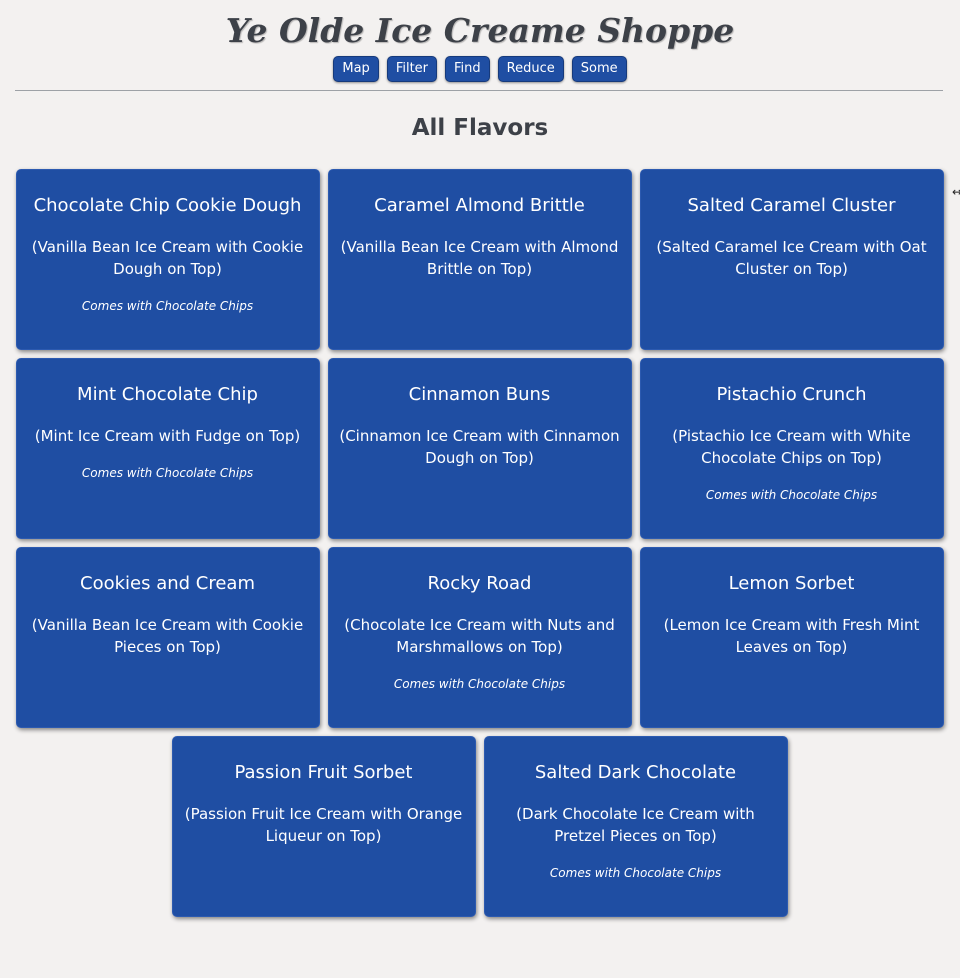 The width and height of the screenshot is (960, 978). What do you see at coordinates (956, 192) in the screenshot?
I see `resize-cursor-icon: ↔` at bounding box center [956, 192].